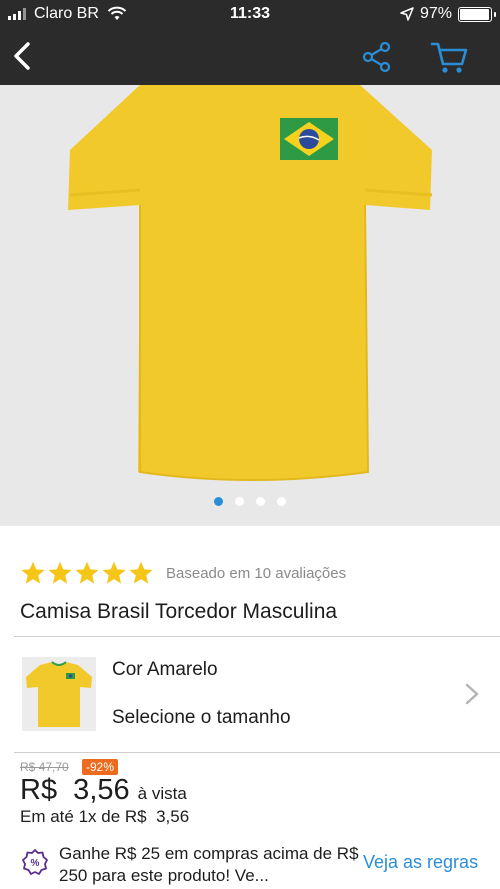  Describe the element at coordinates (24, 56) in the screenshot. I see `back-button` at that location.